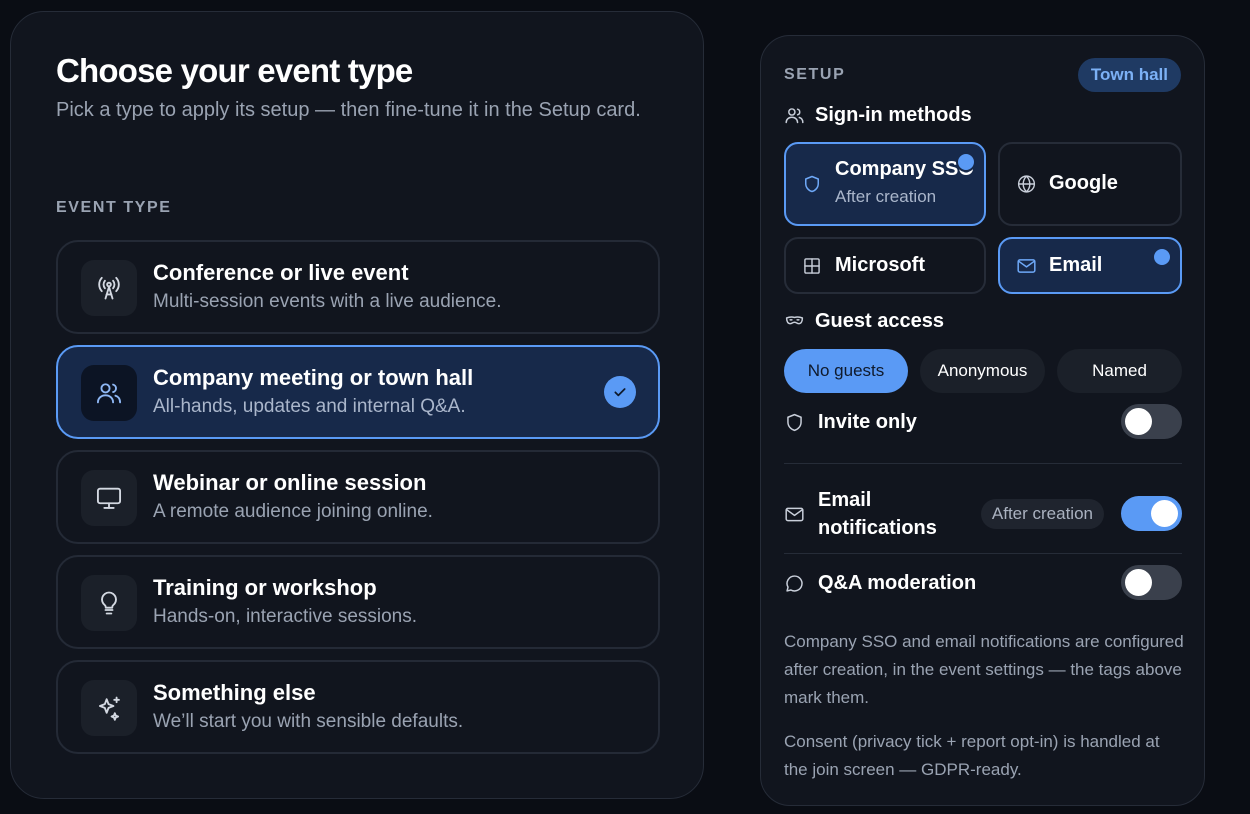 The height and width of the screenshot is (814, 1250). What do you see at coordinates (794, 321) in the screenshot?
I see `mask-icon` at bounding box center [794, 321].